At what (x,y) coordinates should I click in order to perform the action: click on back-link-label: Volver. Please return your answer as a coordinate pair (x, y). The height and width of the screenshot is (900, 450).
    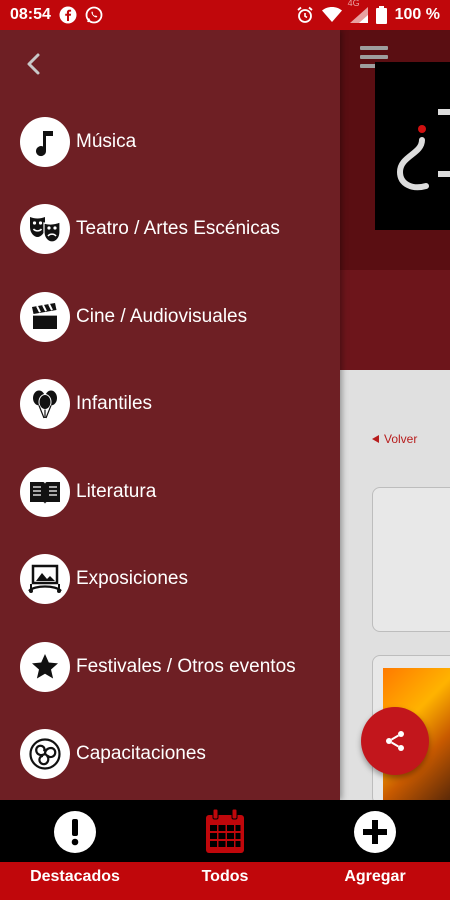
    Looking at the image, I should click on (401, 439).